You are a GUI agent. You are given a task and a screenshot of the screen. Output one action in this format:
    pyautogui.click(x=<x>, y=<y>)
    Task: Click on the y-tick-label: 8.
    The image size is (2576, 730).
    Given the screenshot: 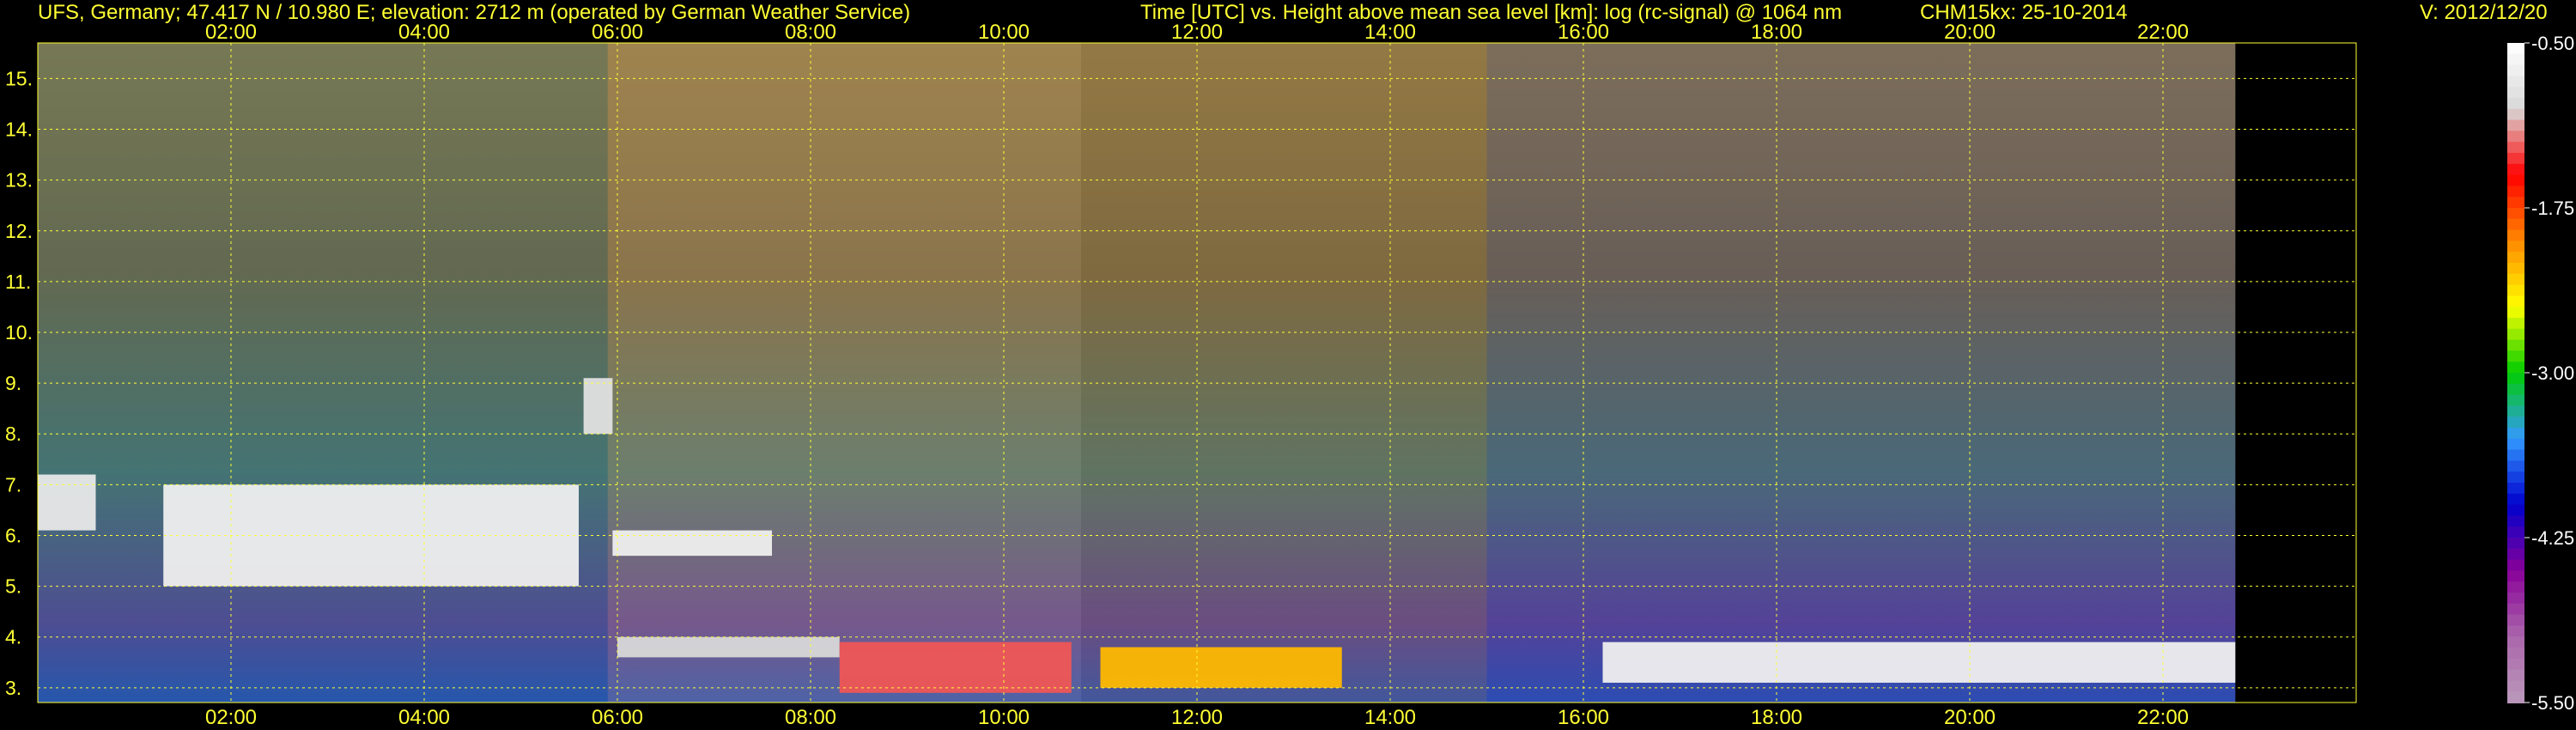 What is the action you would take?
    pyautogui.click(x=13, y=434)
    